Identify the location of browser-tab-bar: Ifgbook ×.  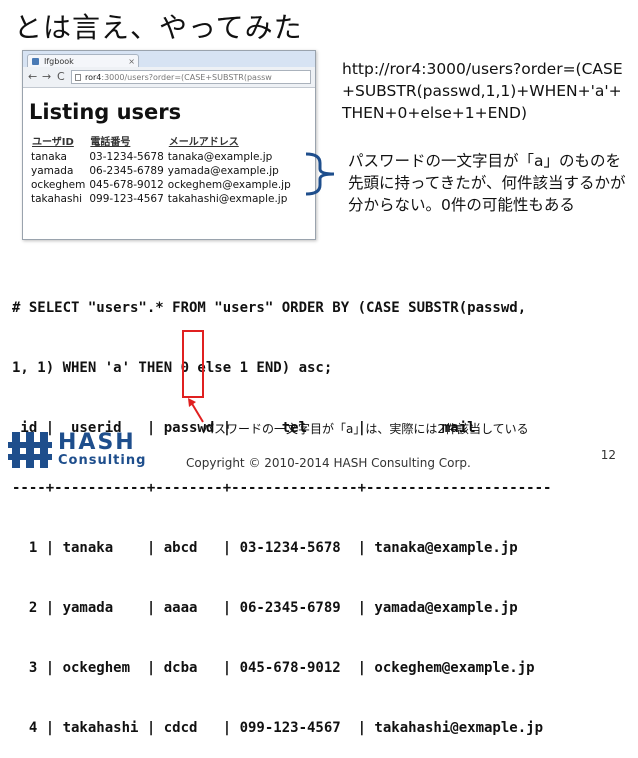
(169, 59).